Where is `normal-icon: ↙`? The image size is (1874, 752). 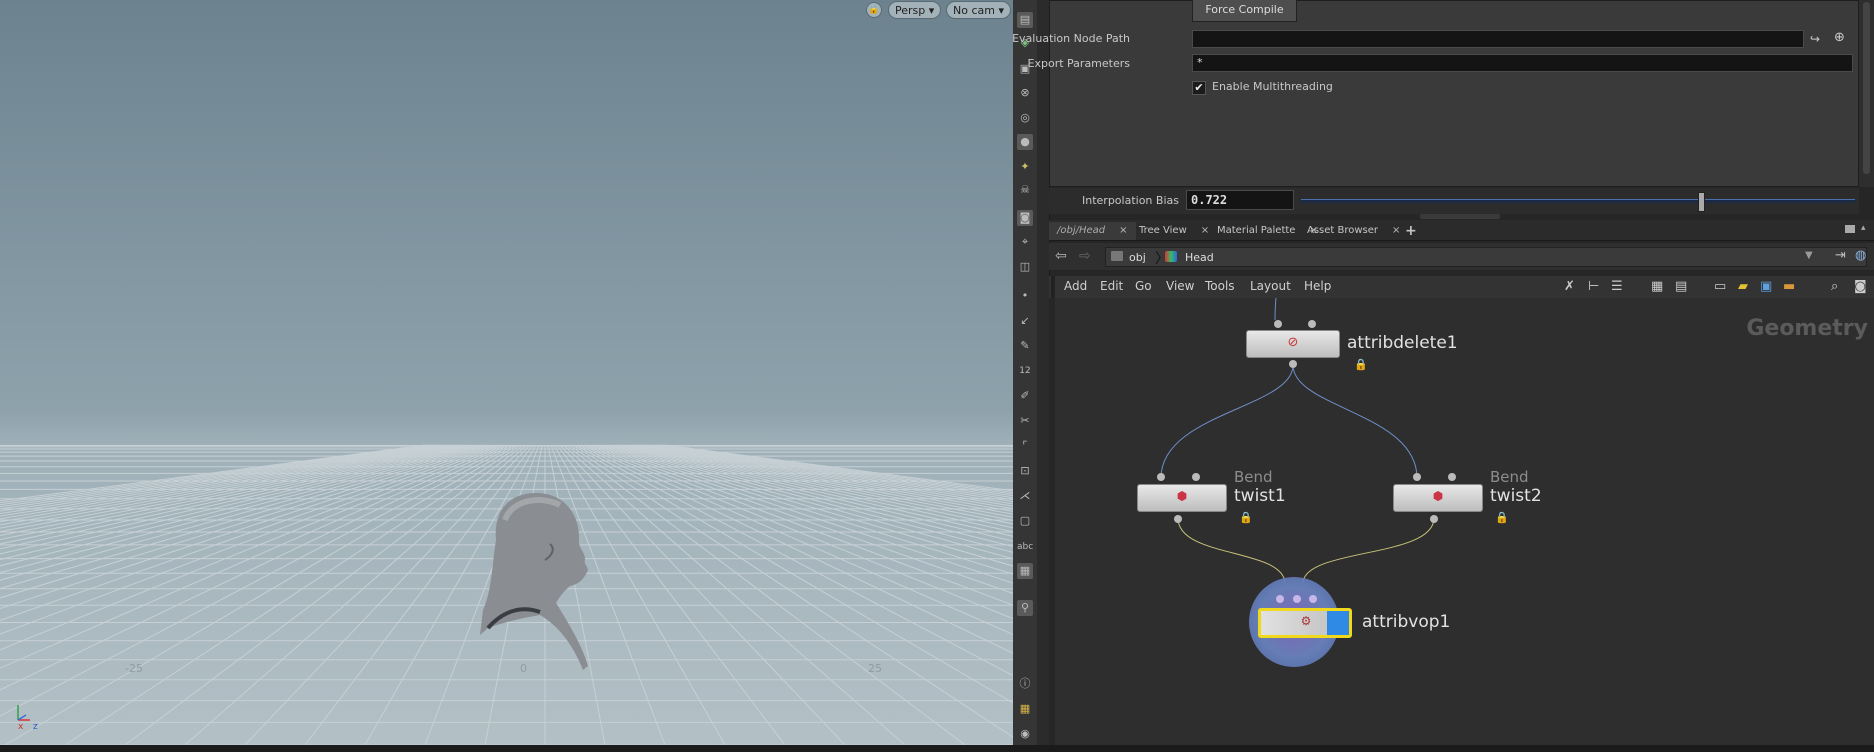 normal-icon: ↙ is located at coordinates (1025, 321).